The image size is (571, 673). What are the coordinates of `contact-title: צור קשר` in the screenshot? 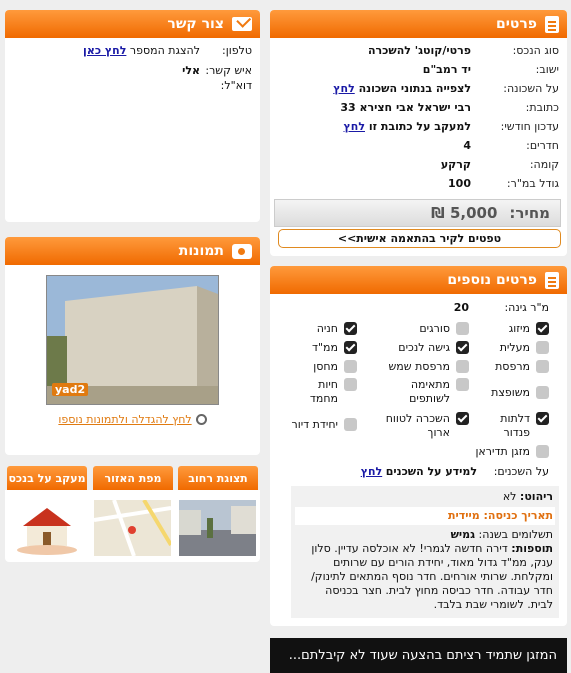 It's located at (195, 24).